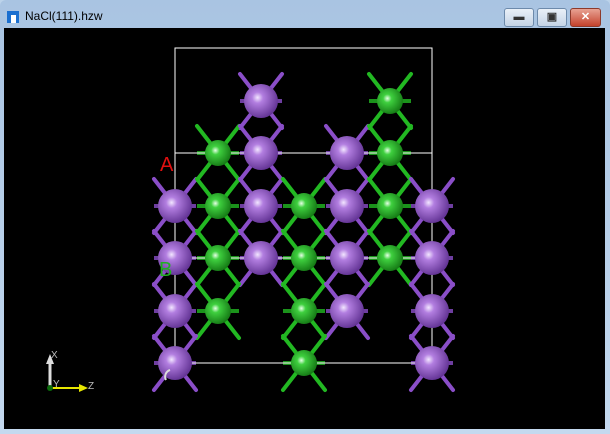 The width and height of the screenshot is (610, 434). Describe the element at coordinates (64, 16) in the screenshot. I see `window-title: NaCl(111).hzw` at that location.